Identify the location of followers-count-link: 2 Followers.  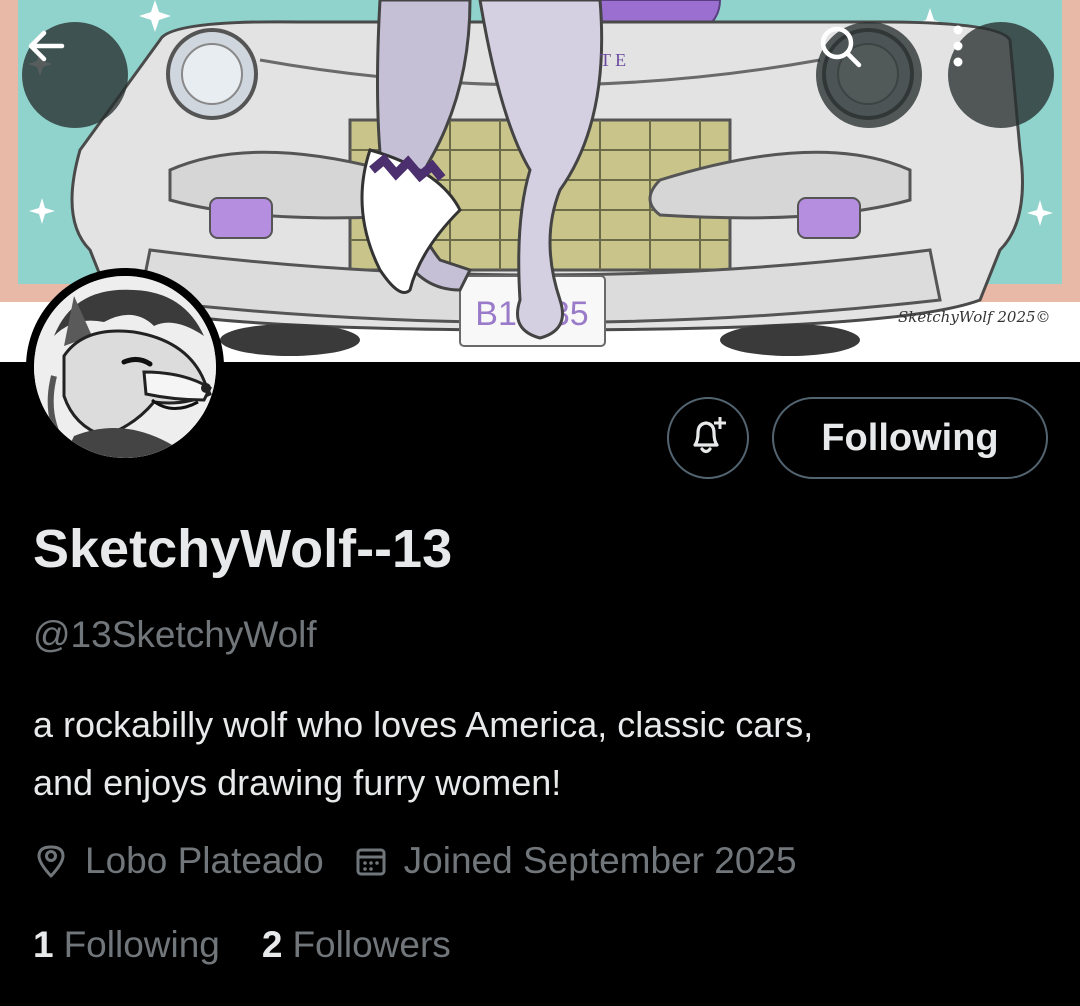
(356, 945).